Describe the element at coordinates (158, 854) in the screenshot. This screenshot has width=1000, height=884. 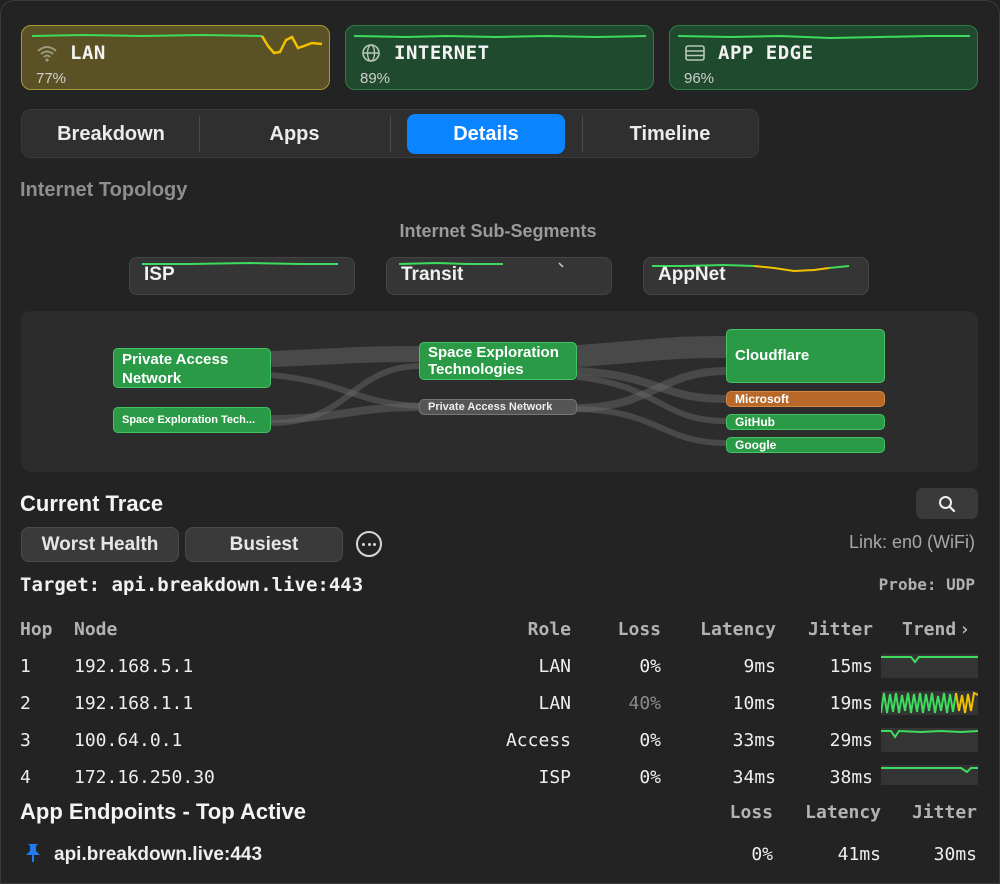
I see `endpoint-name: api.breakdown.live:443` at that location.